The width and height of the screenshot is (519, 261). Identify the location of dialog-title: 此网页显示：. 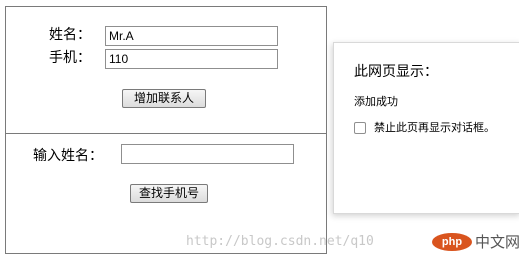
(396, 72).